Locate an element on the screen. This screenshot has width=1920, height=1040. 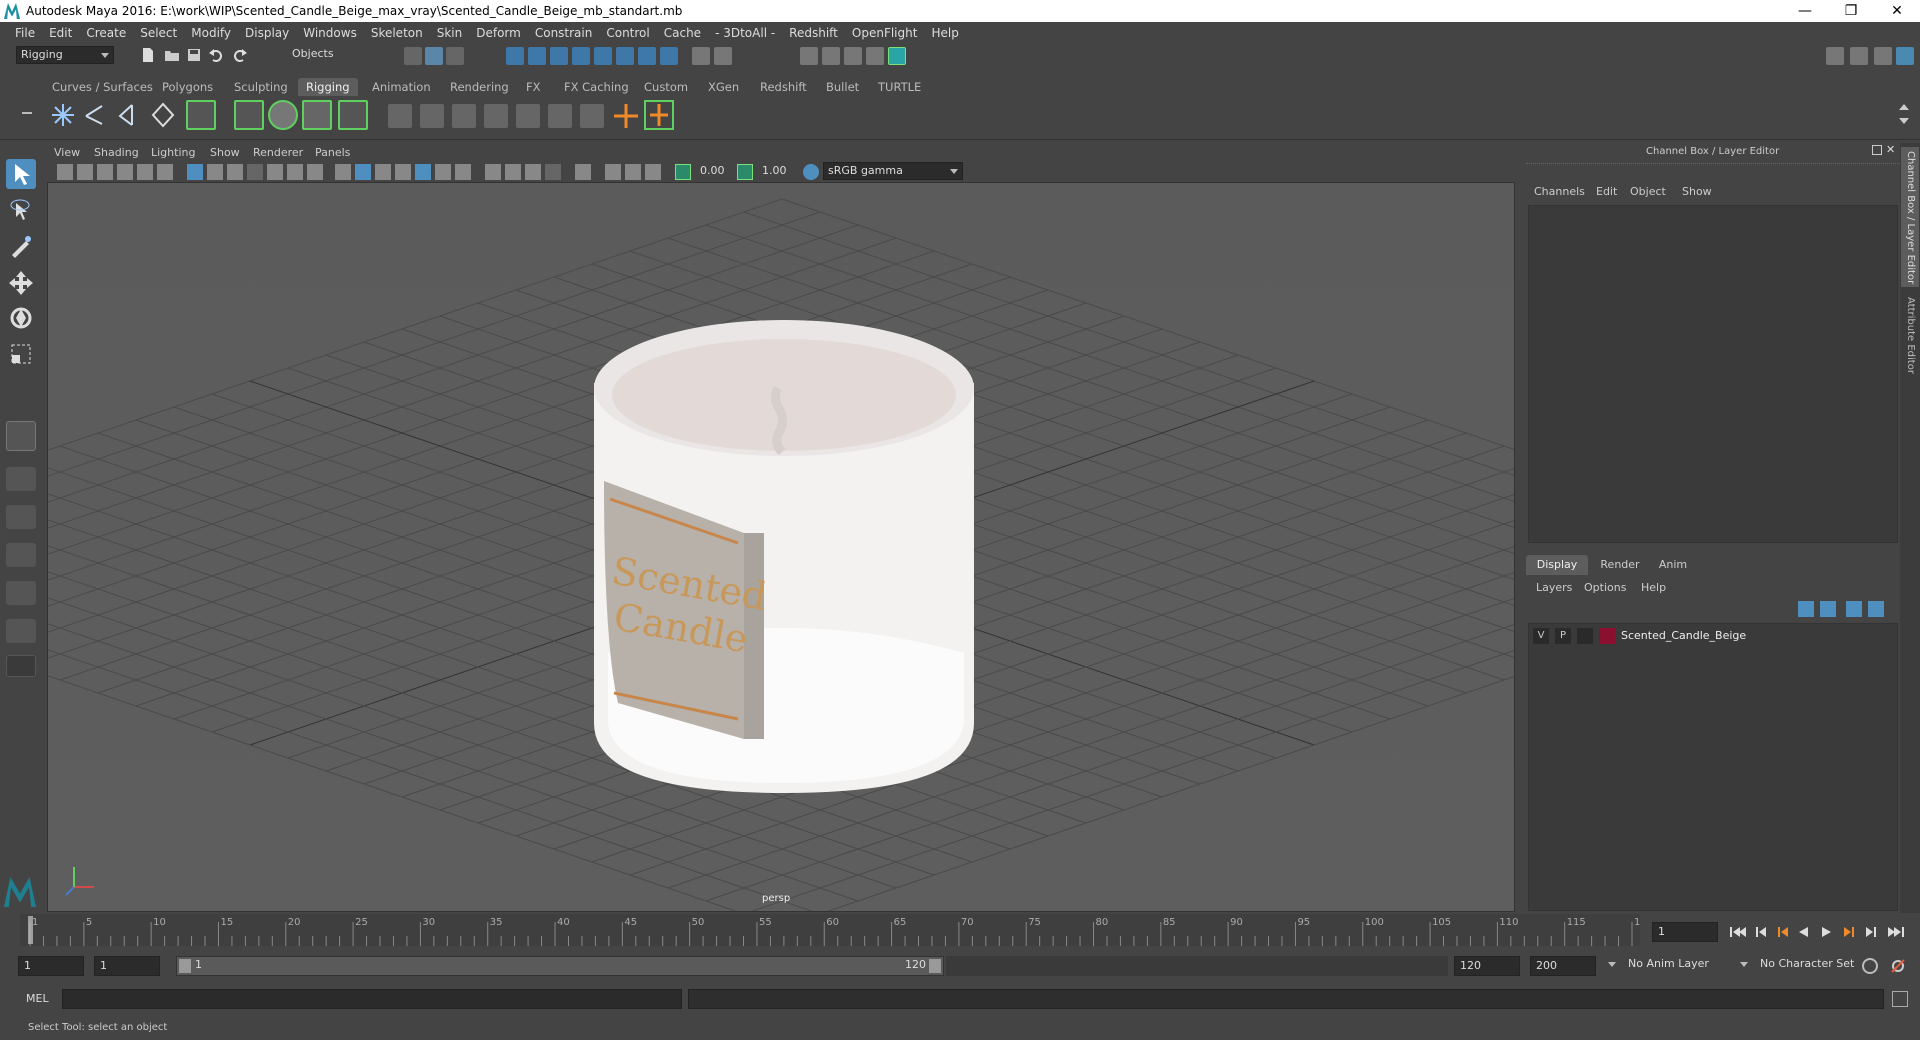
frame-selected-icon is located at coordinates (653, 172).